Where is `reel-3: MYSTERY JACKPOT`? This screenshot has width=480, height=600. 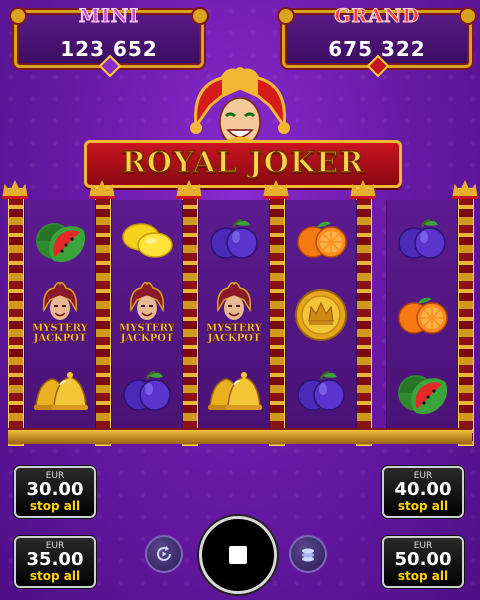
reel-3: MYSTERY JACKPOT is located at coordinates (234, 315).